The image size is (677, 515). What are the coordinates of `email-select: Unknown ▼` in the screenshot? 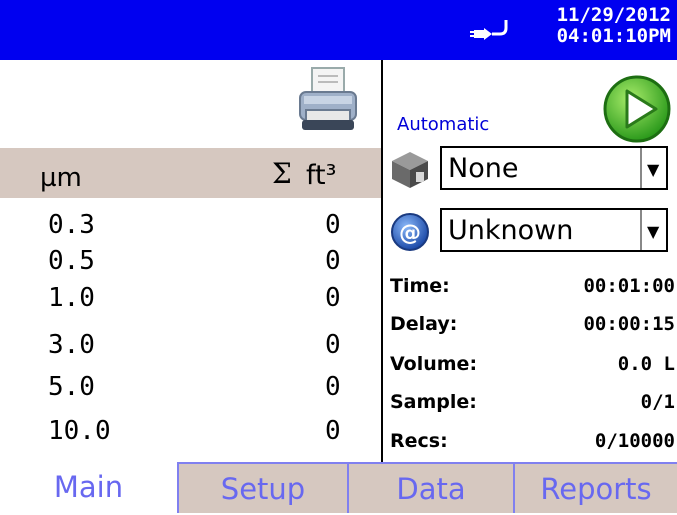 It's located at (554, 230).